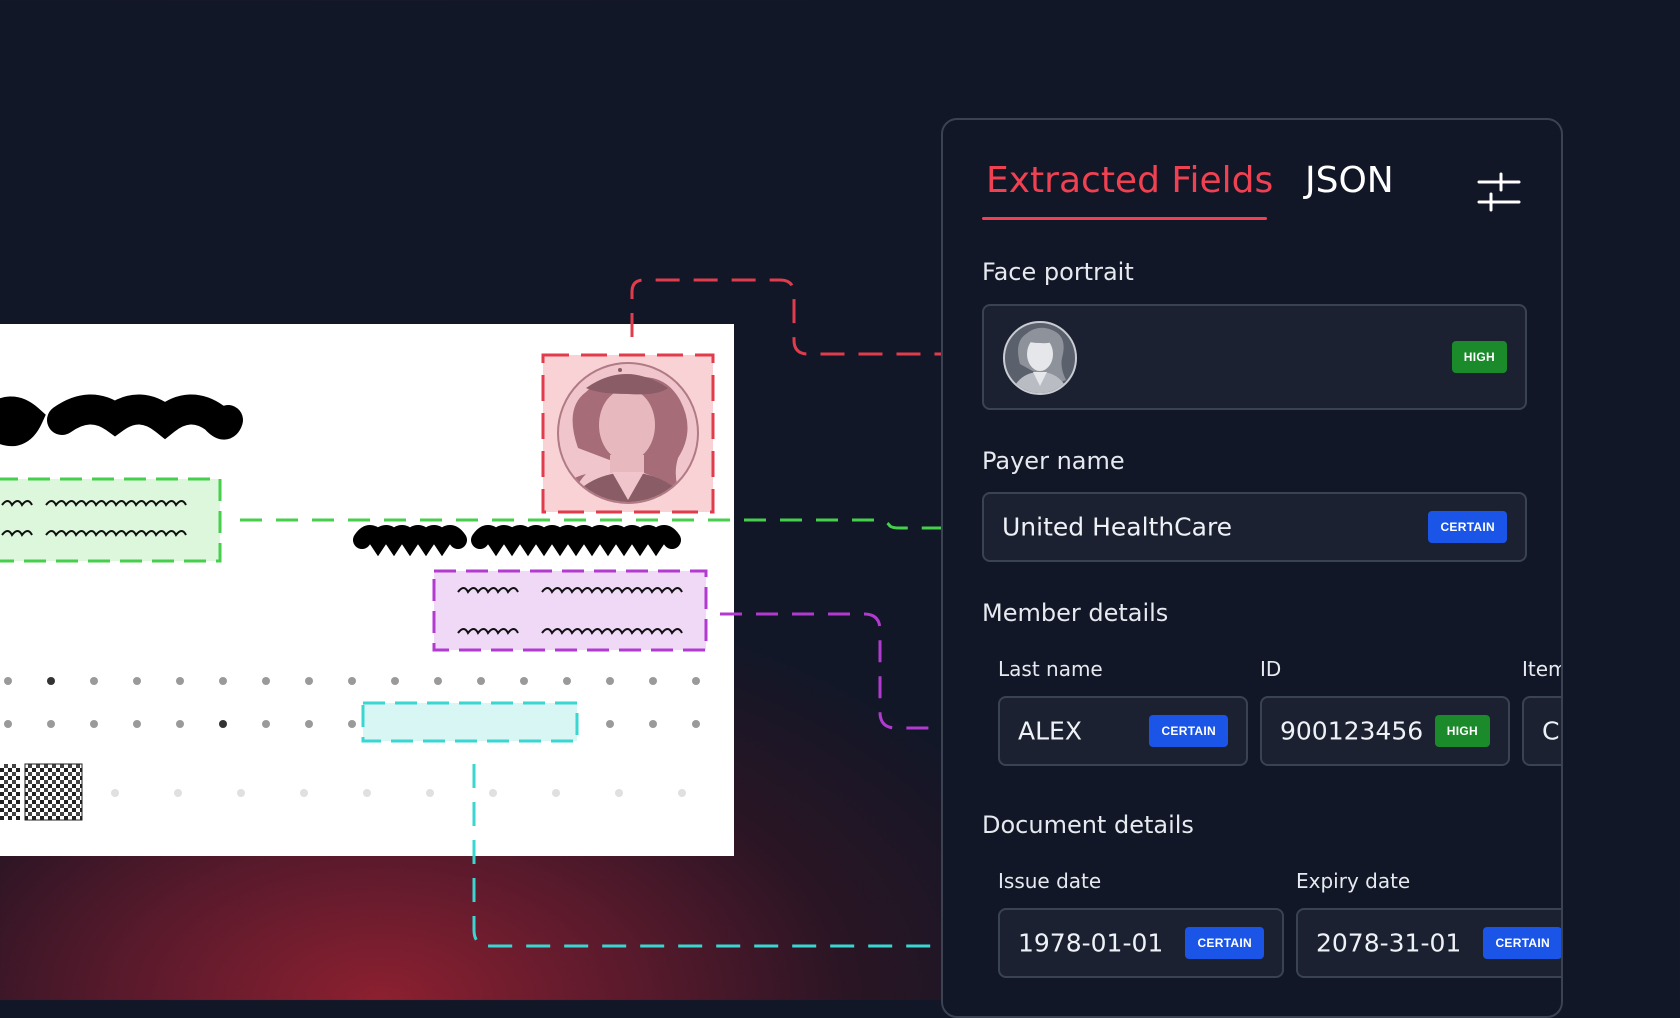 The width and height of the screenshot is (1680, 1018). Describe the element at coordinates (1040, 358) in the screenshot. I see `portrait-avatar-icon` at that location.